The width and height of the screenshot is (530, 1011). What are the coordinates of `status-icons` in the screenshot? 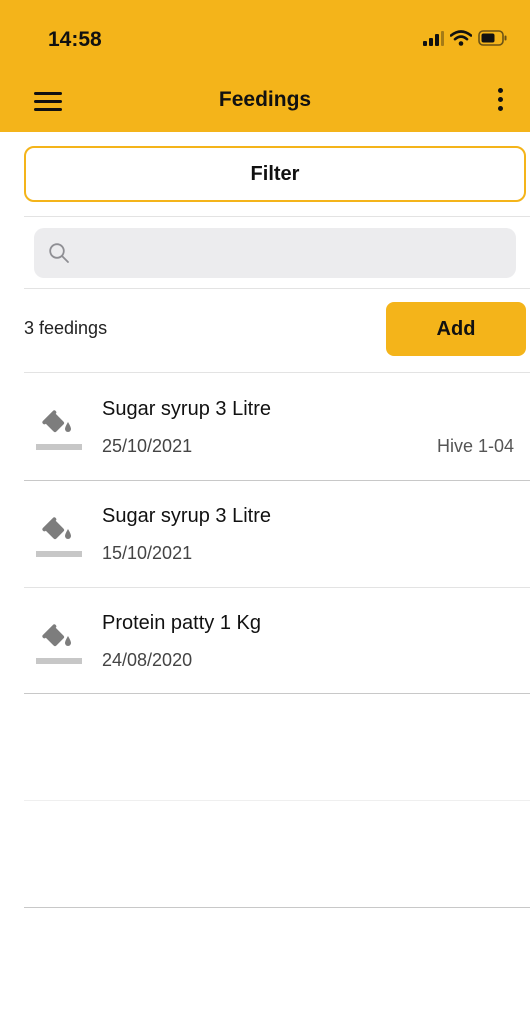 It's located at (465, 38).